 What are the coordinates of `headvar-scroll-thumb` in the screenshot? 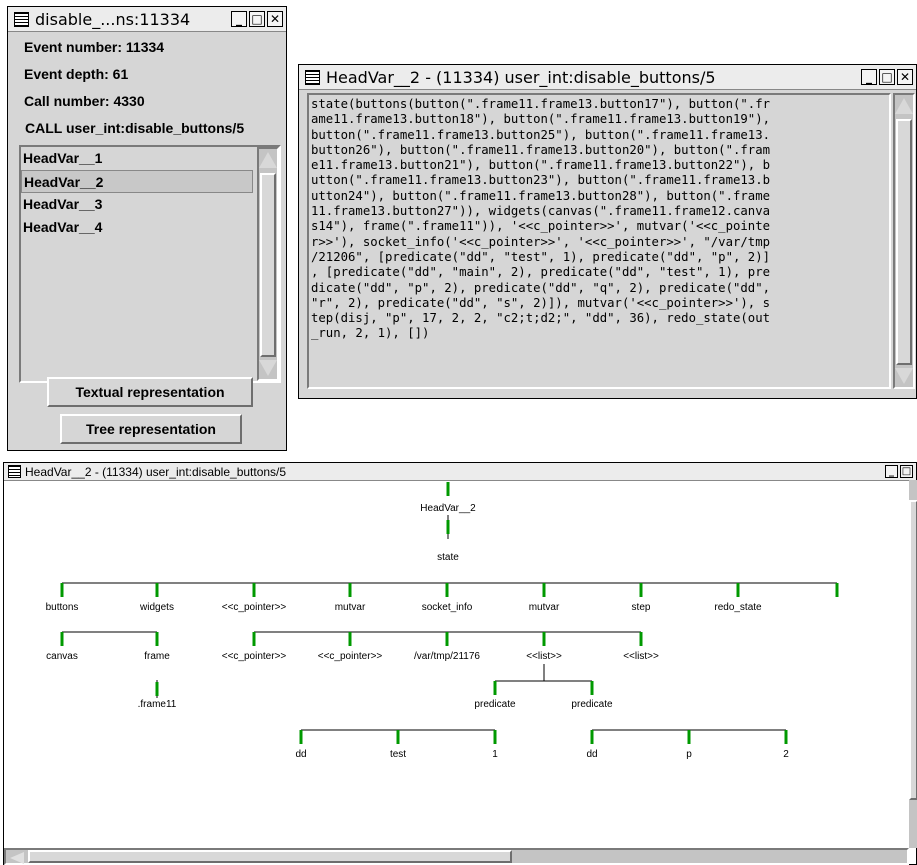 It's located at (268, 265).